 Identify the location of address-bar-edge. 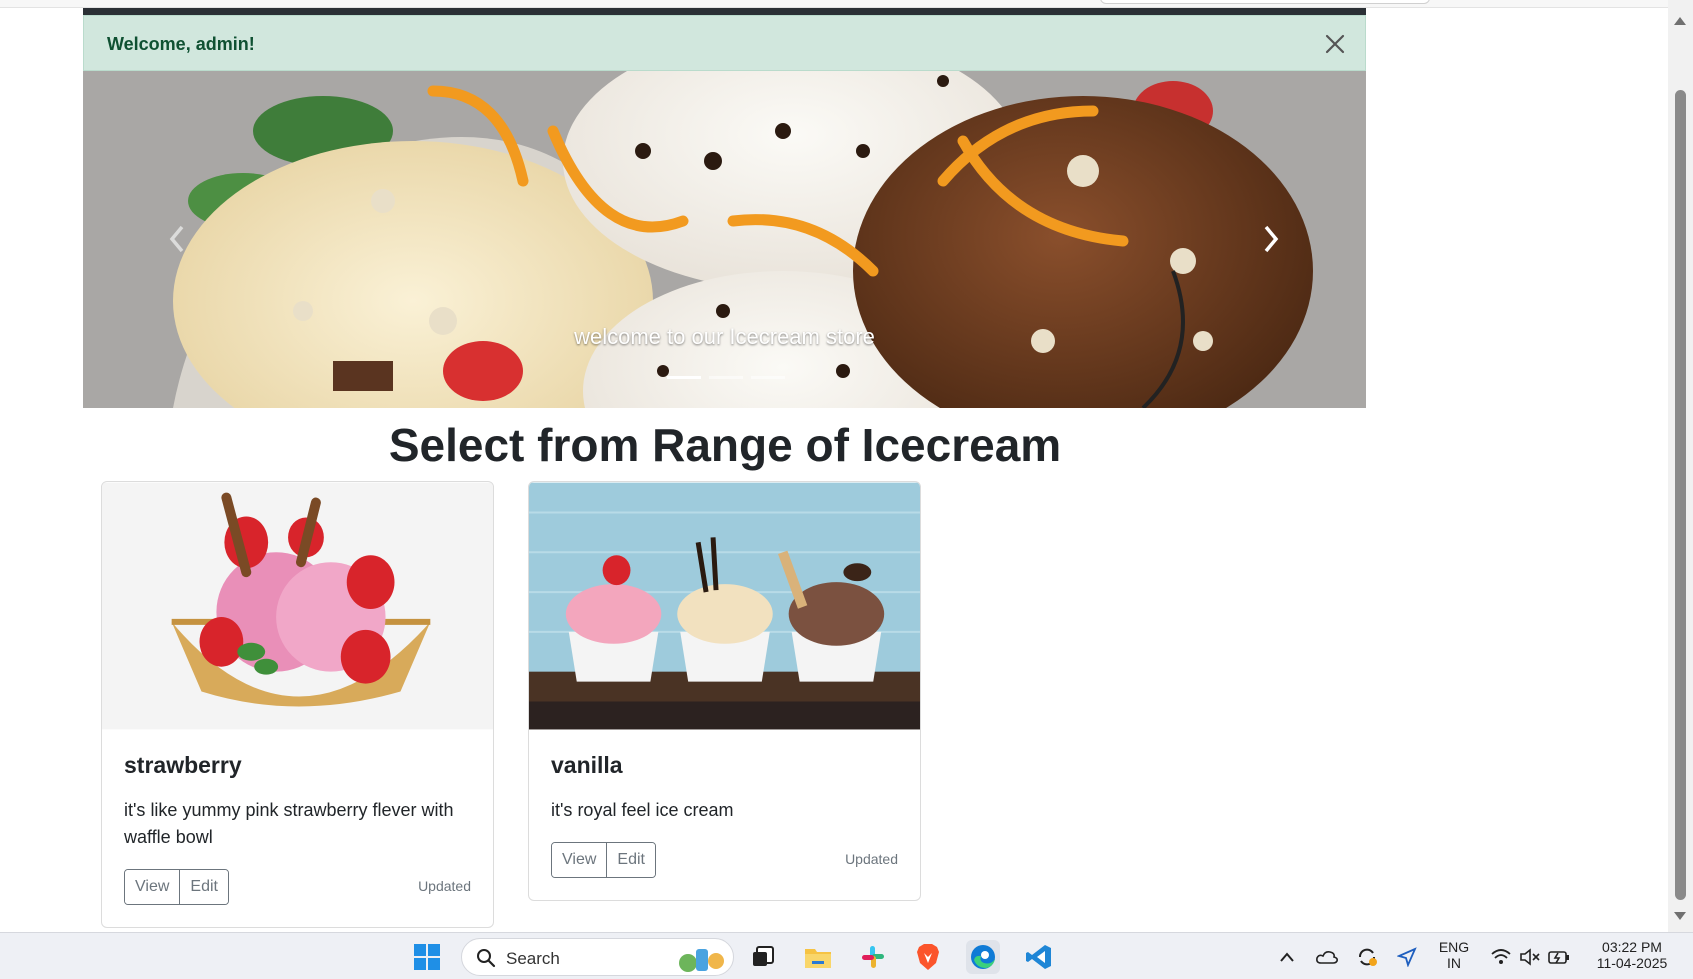
(1265, 2).